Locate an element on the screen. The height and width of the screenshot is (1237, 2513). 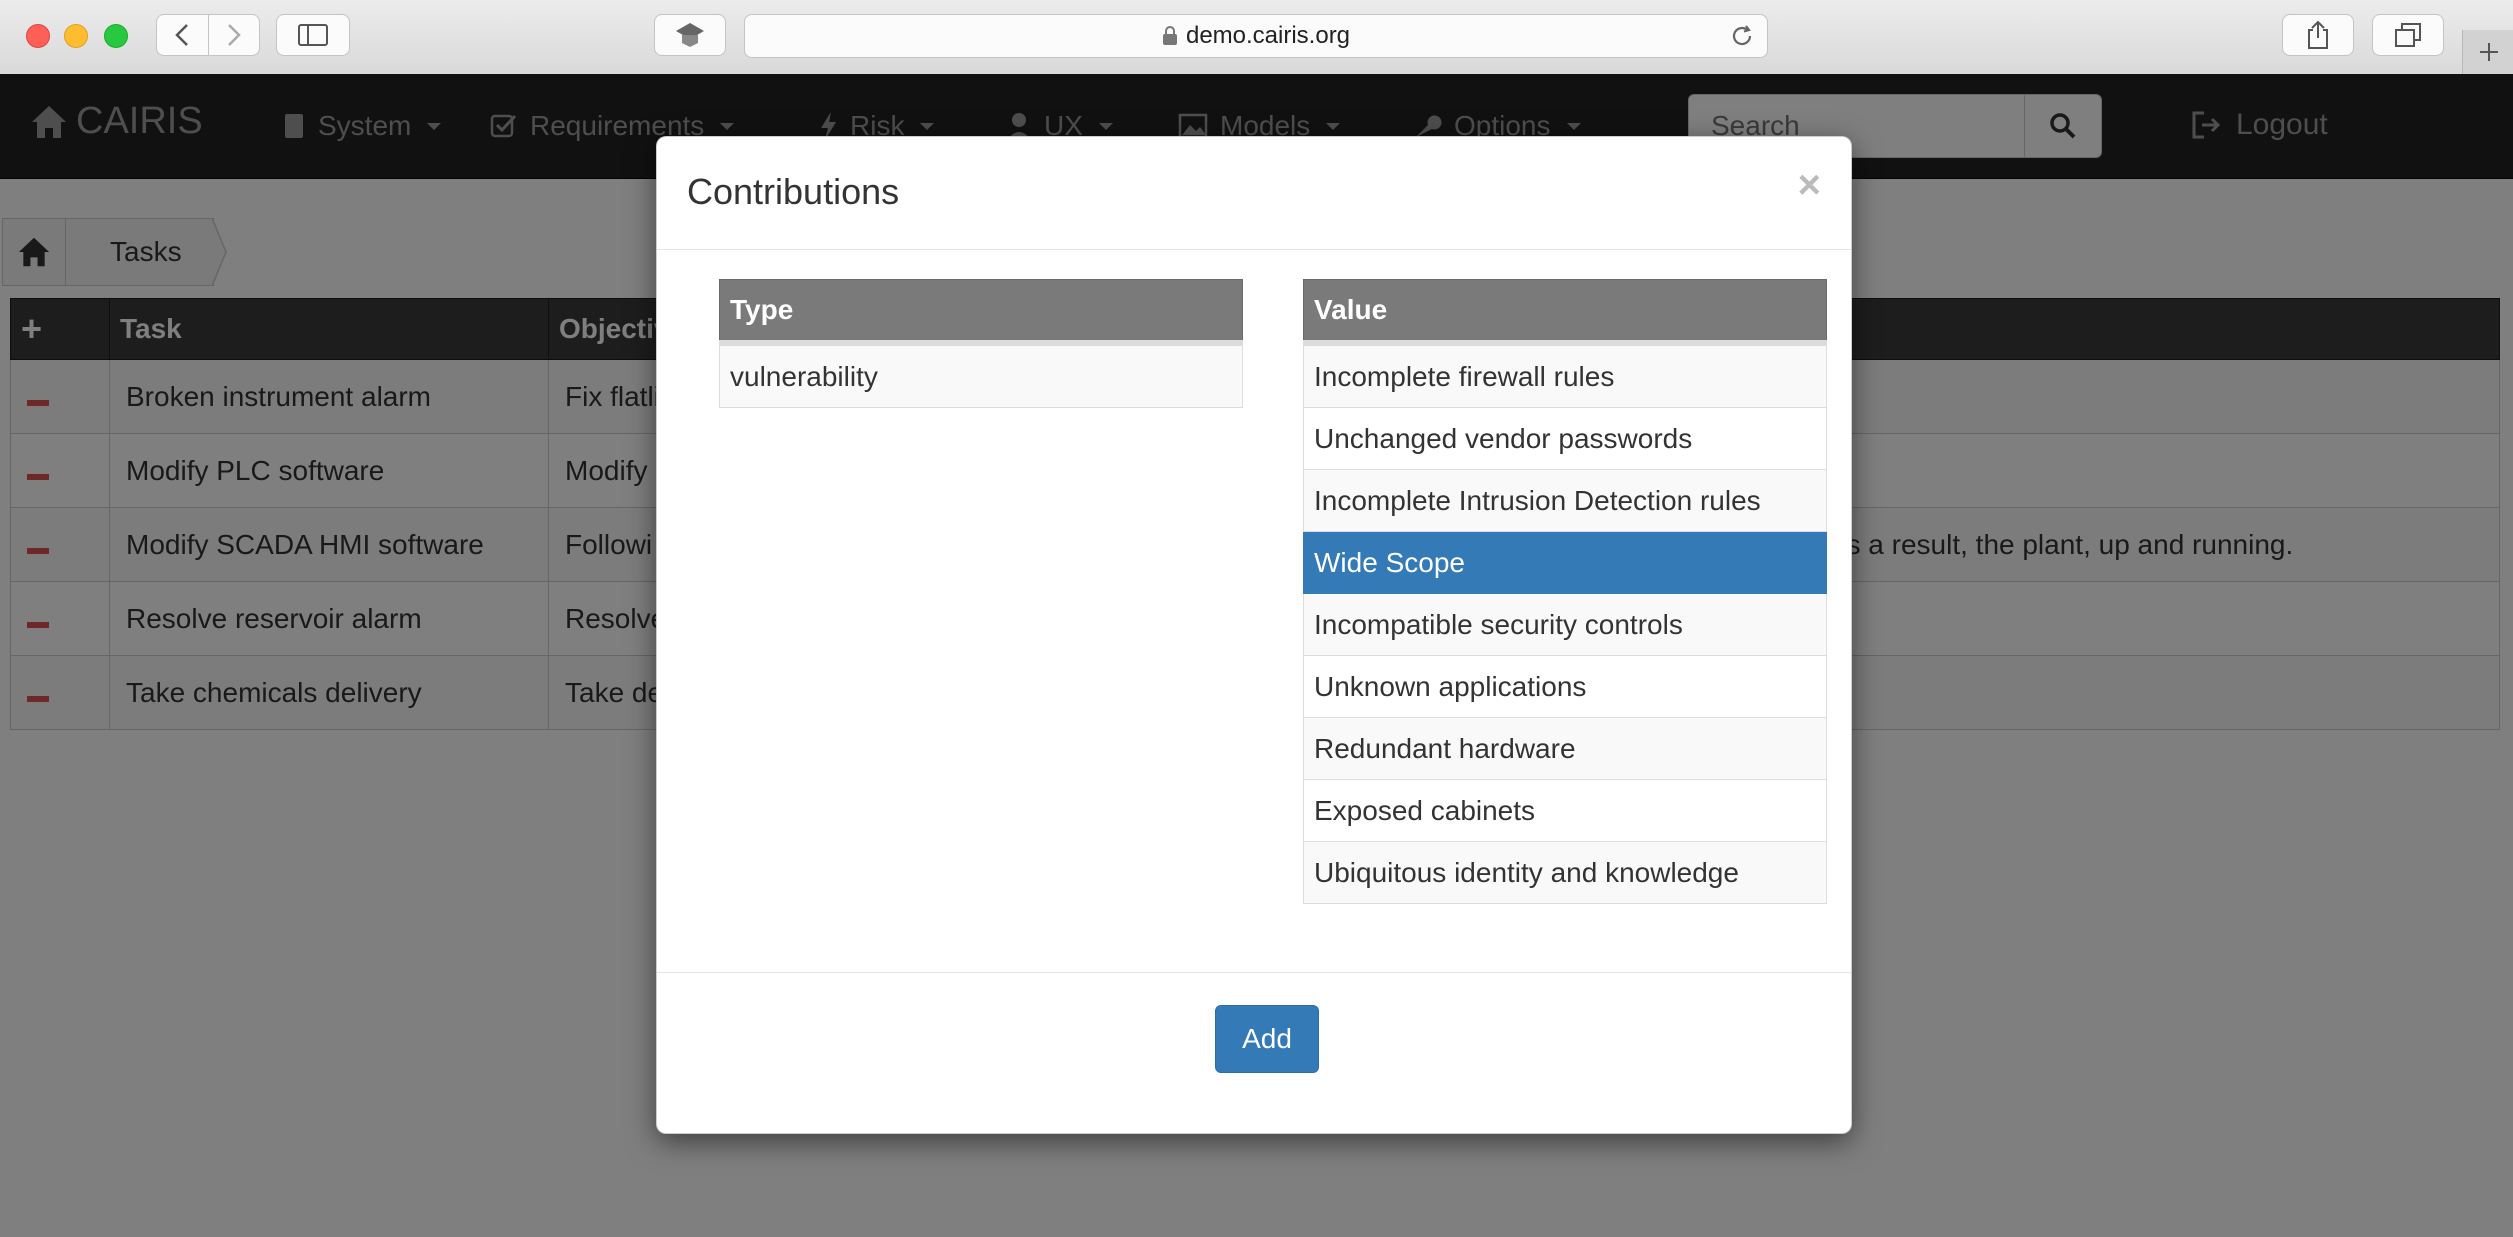
value-option: Incomplete firewall rules is located at coordinates (1565, 375).